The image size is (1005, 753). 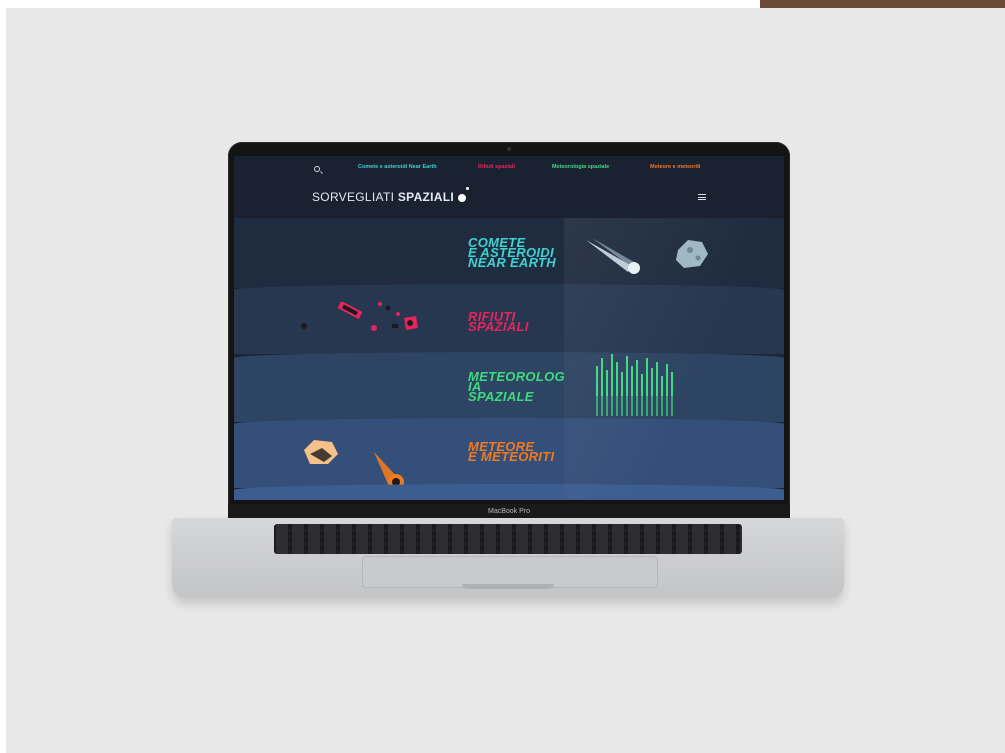 What do you see at coordinates (496, 167) in the screenshot?
I see `nav-item-rifiuti: Rifiuti spaziali` at bounding box center [496, 167].